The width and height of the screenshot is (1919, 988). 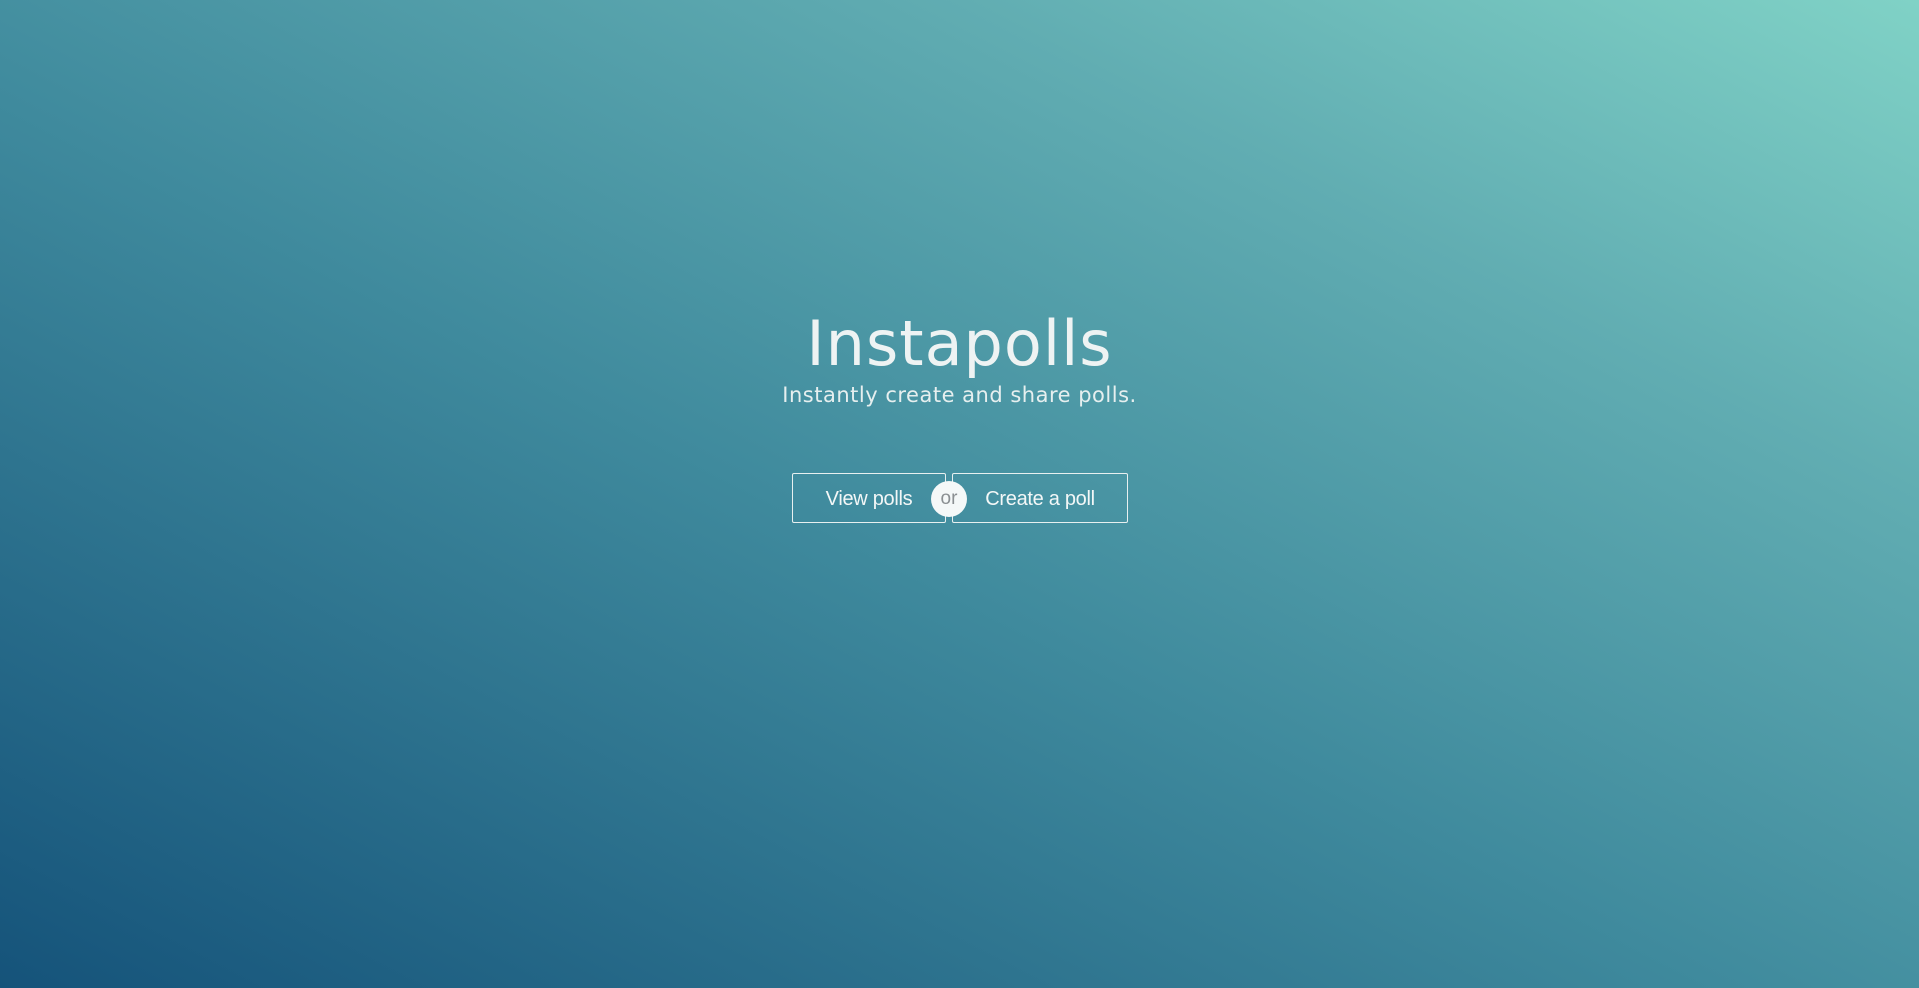 What do you see at coordinates (949, 499) in the screenshot?
I see `or-separator: or` at bounding box center [949, 499].